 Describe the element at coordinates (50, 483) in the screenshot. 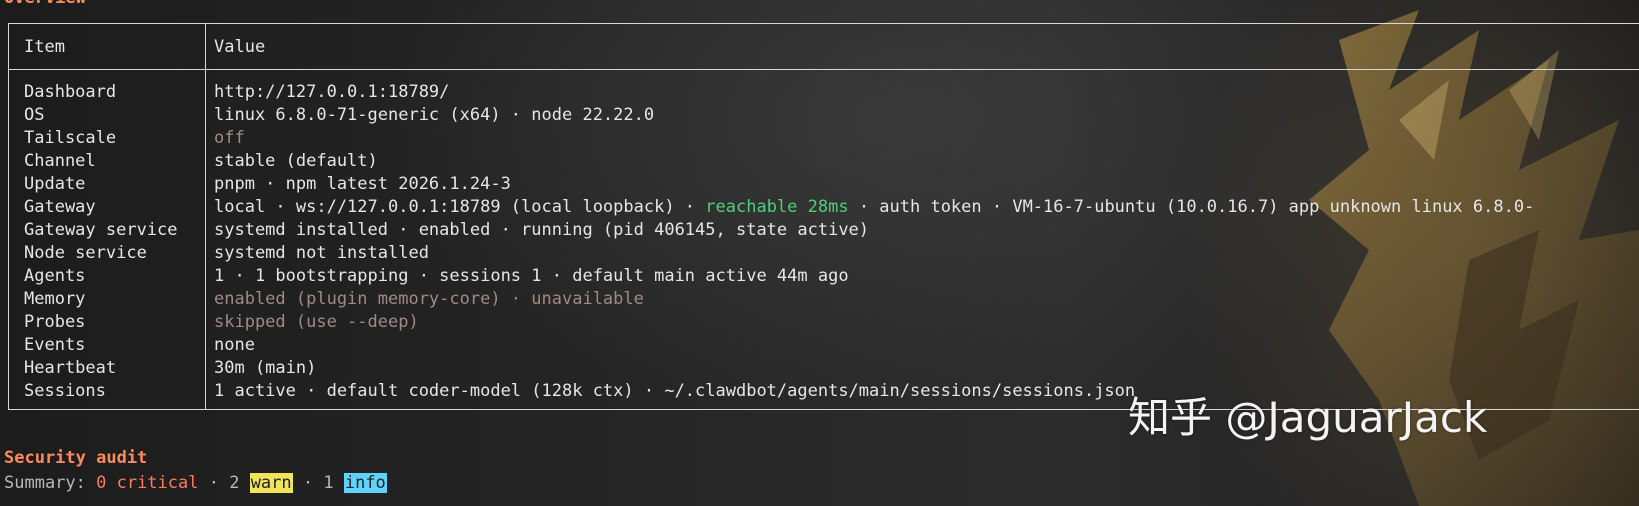

I see `summary-label: Summary:` at that location.